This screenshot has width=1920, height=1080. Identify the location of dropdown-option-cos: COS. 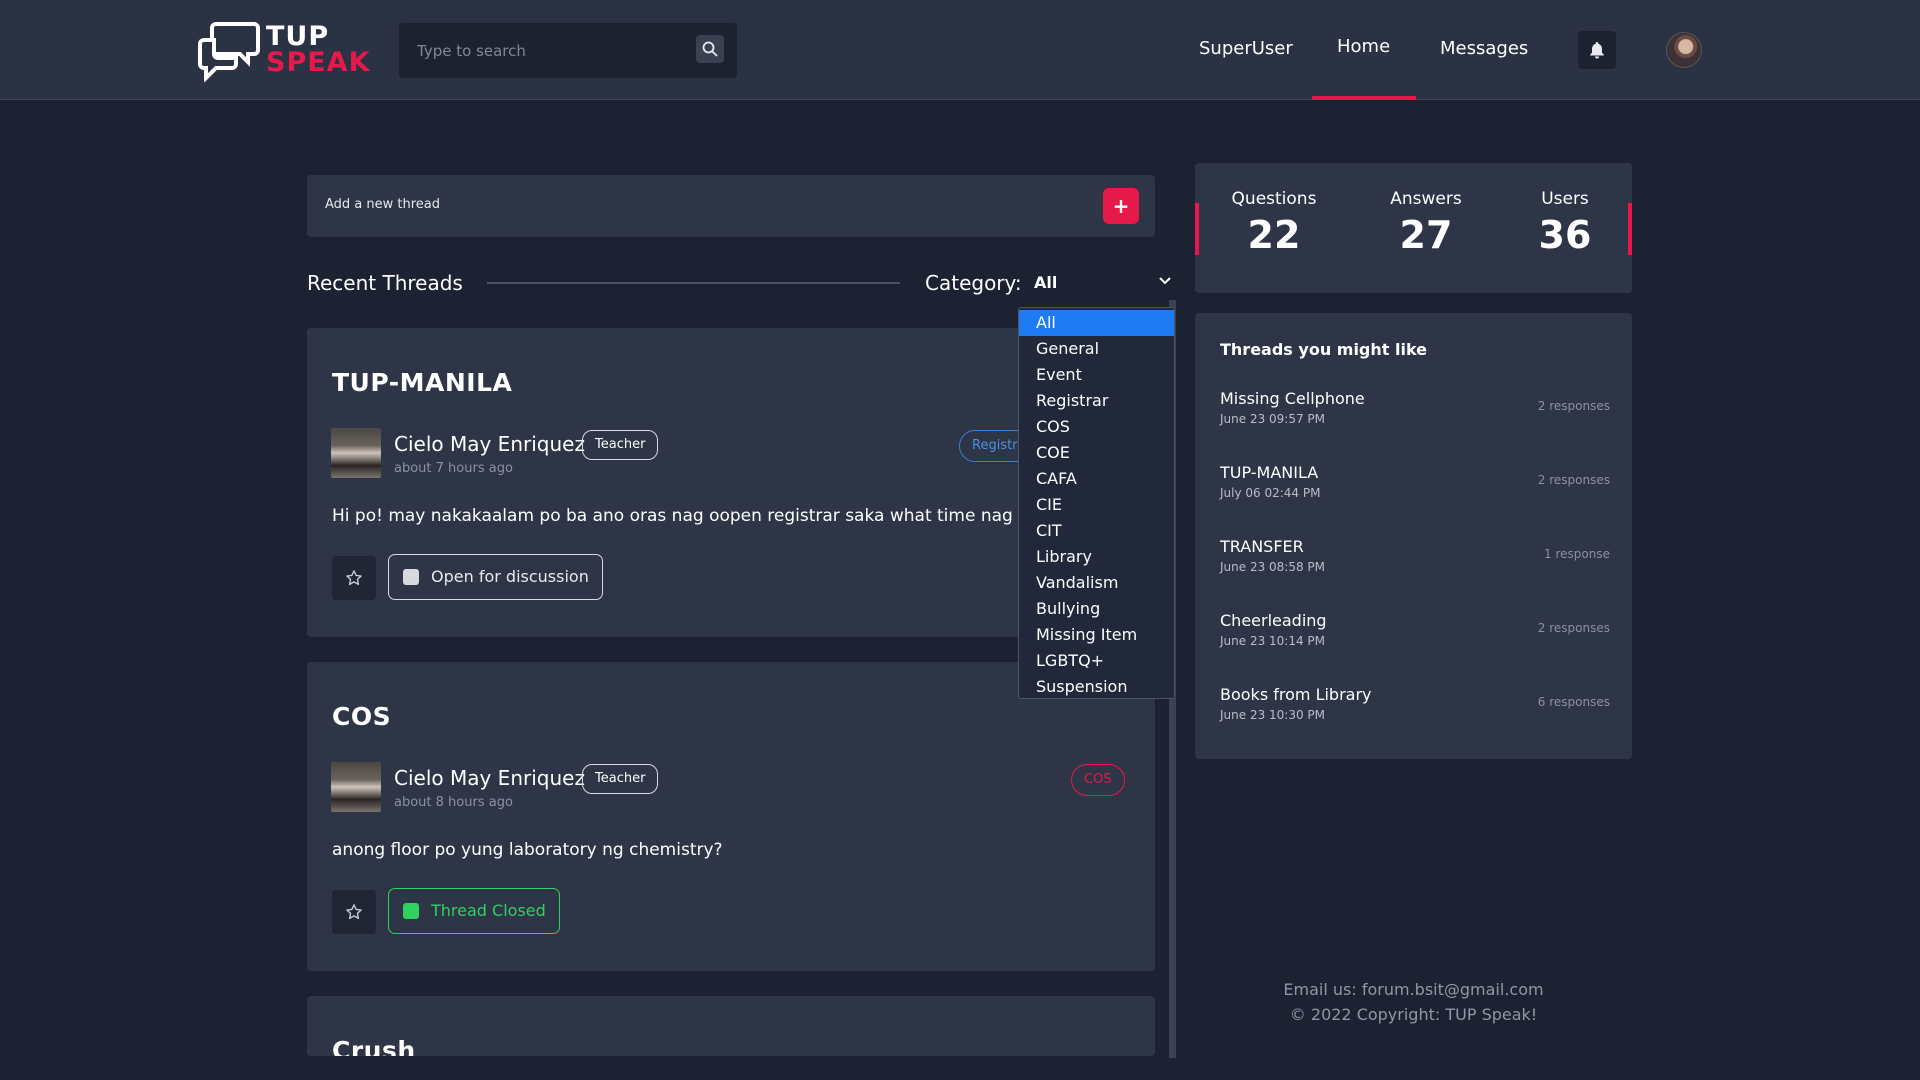
(1096, 427).